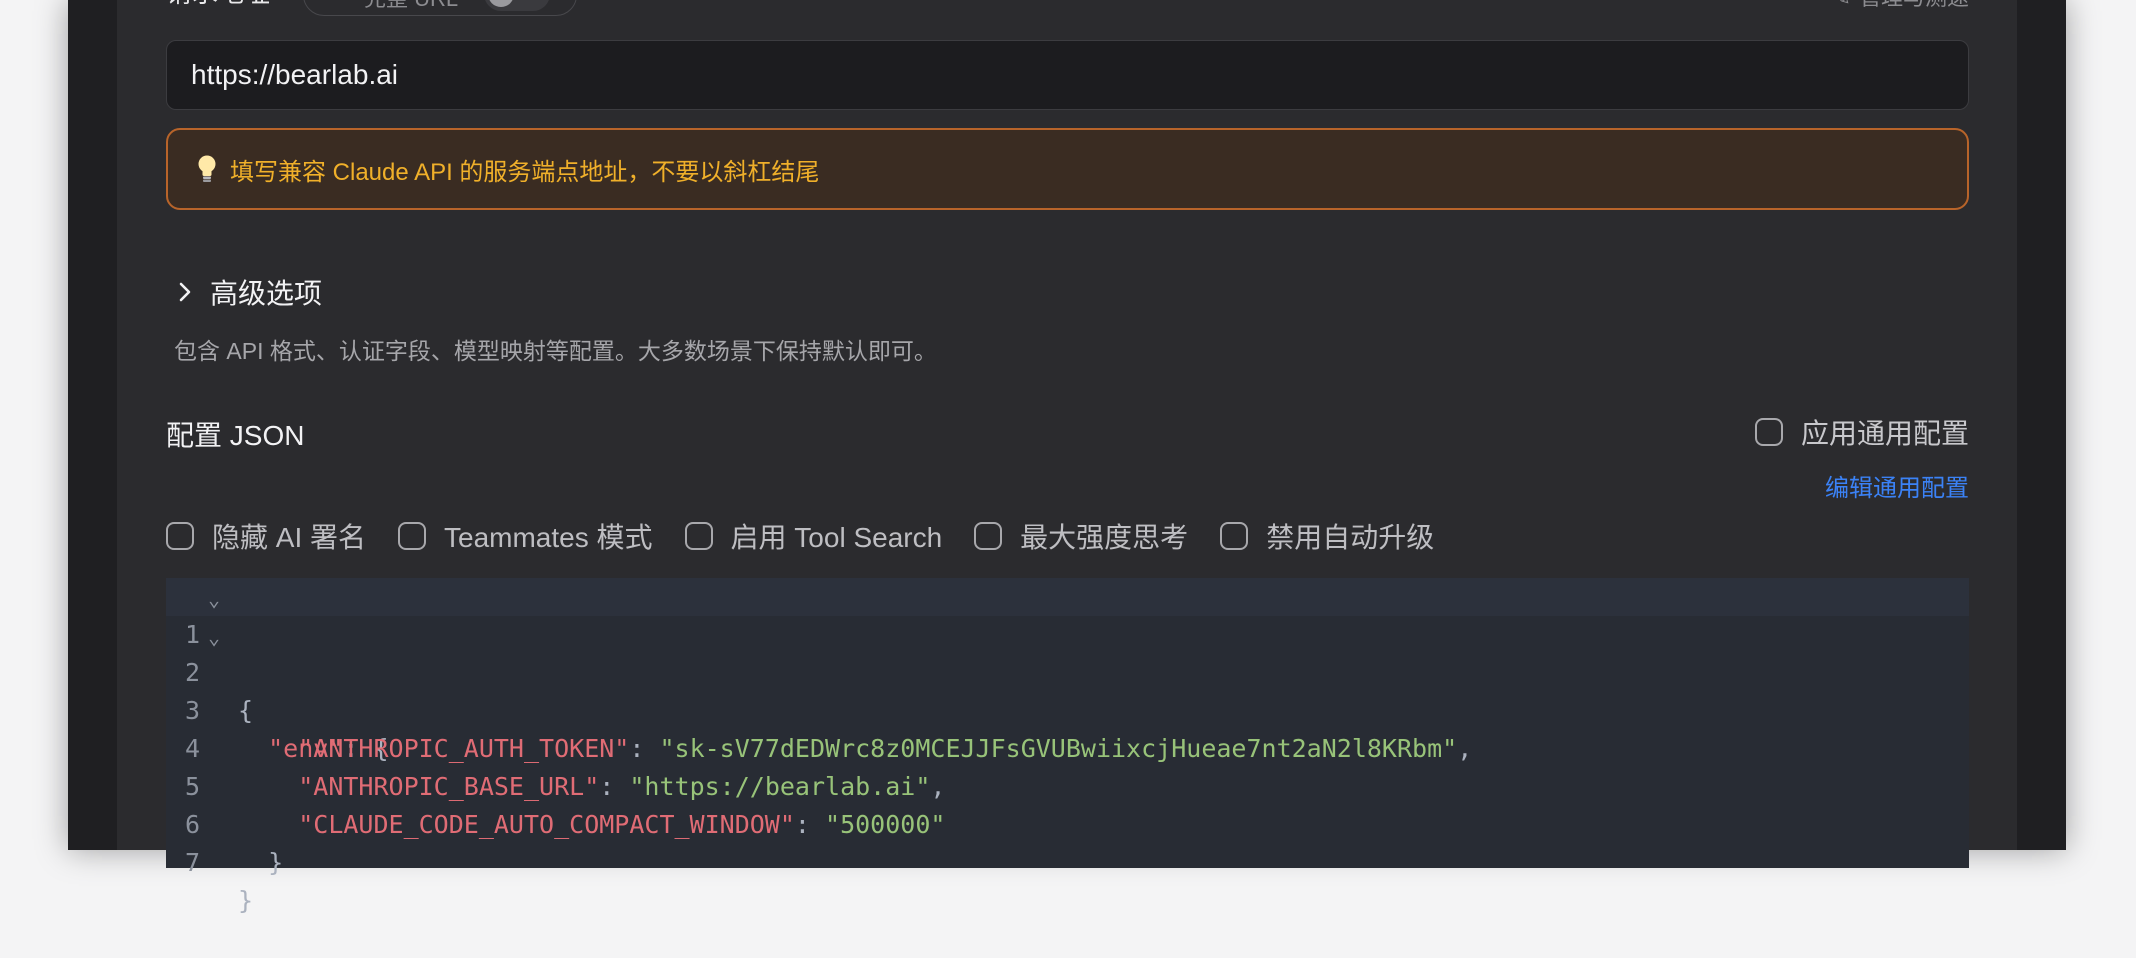  Describe the element at coordinates (836, 537) in the screenshot. I see `option-label: 启用 Tool Search` at that location.